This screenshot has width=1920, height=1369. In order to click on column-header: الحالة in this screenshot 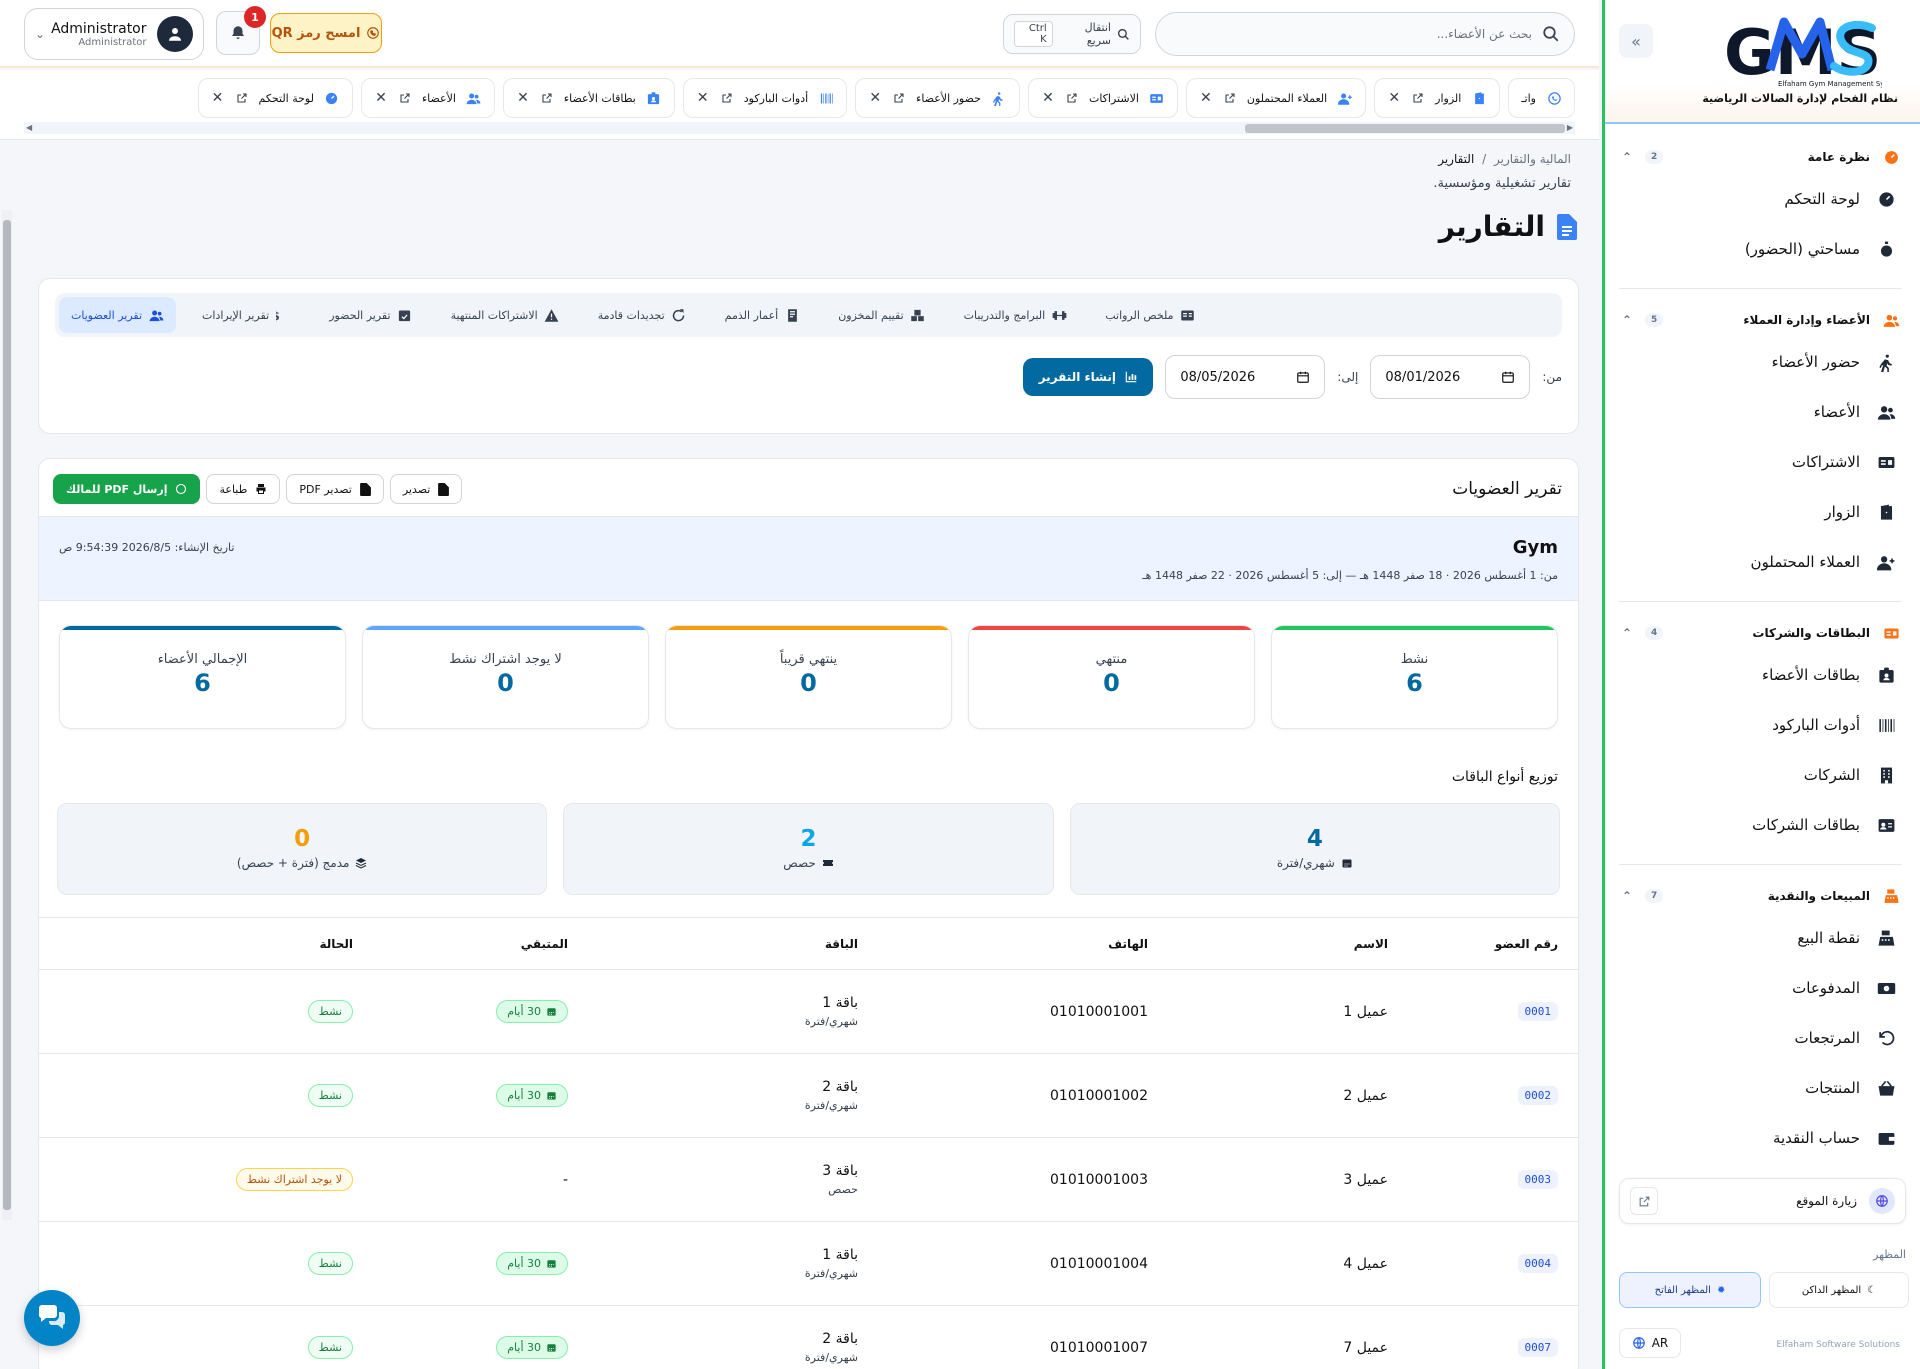, I will do `click(196, 943)`.